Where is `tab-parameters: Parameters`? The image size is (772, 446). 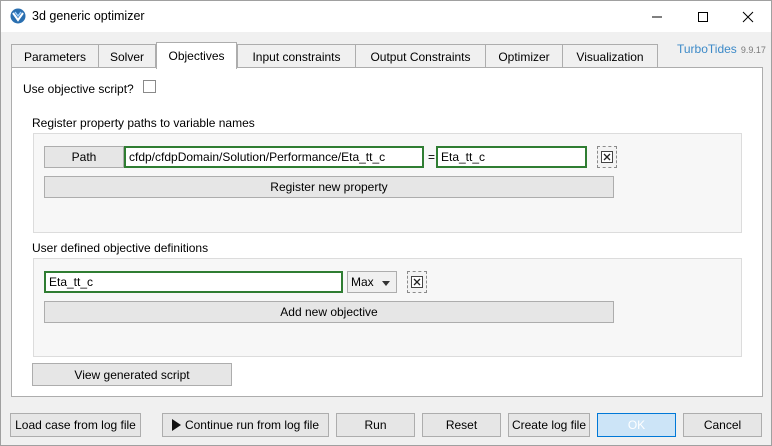 tab-parameters: Parameters is located at coordinates (55, 56).